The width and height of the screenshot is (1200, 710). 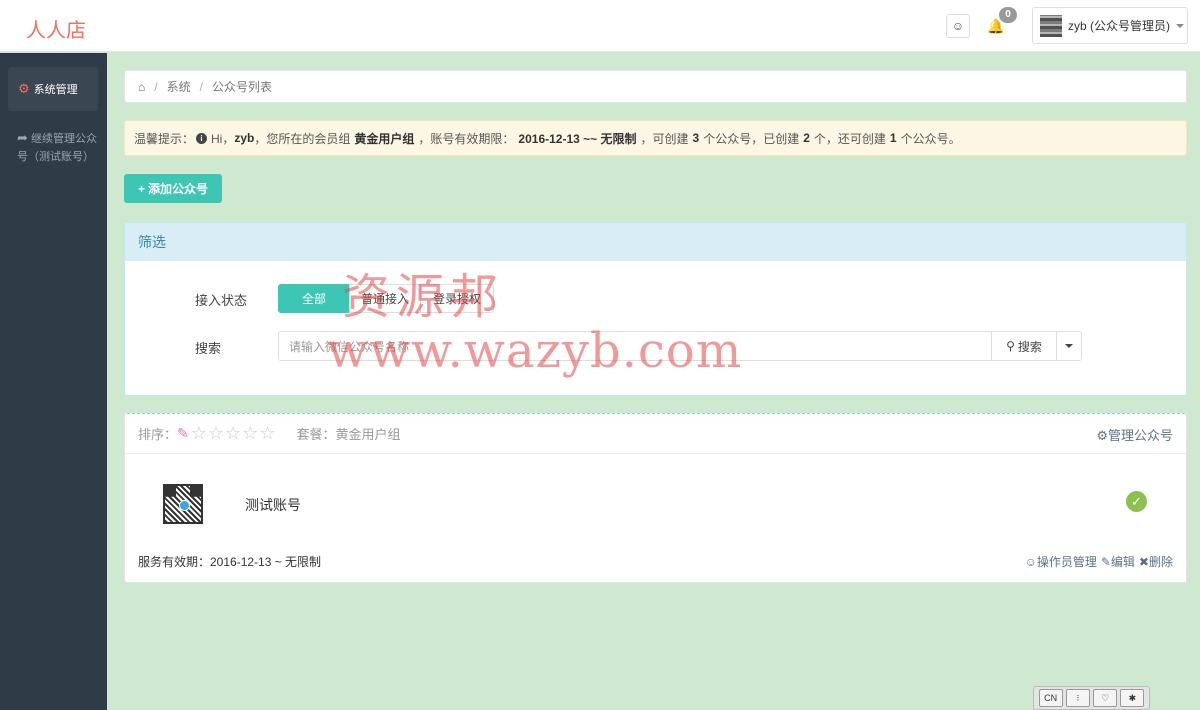 What do you see at coordinates (1099, 561) in the screenshot?
I see `account-actions: ☺操作员管理 ✎编辑 ✖删除` at bounding box center [1099, 561].